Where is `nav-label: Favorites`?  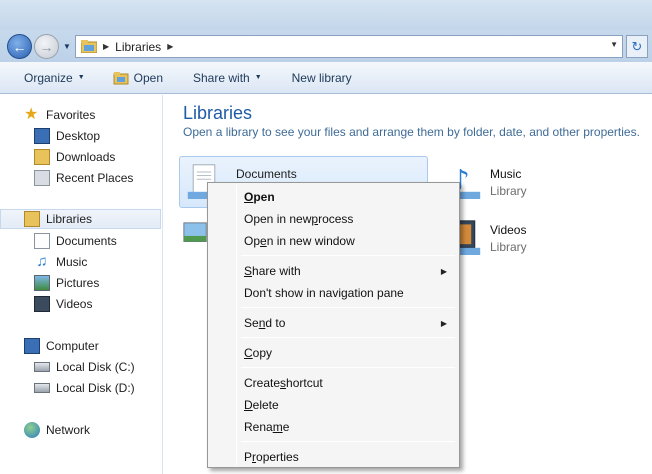 nav-label: Favorites is located at coordinates (71, 115).